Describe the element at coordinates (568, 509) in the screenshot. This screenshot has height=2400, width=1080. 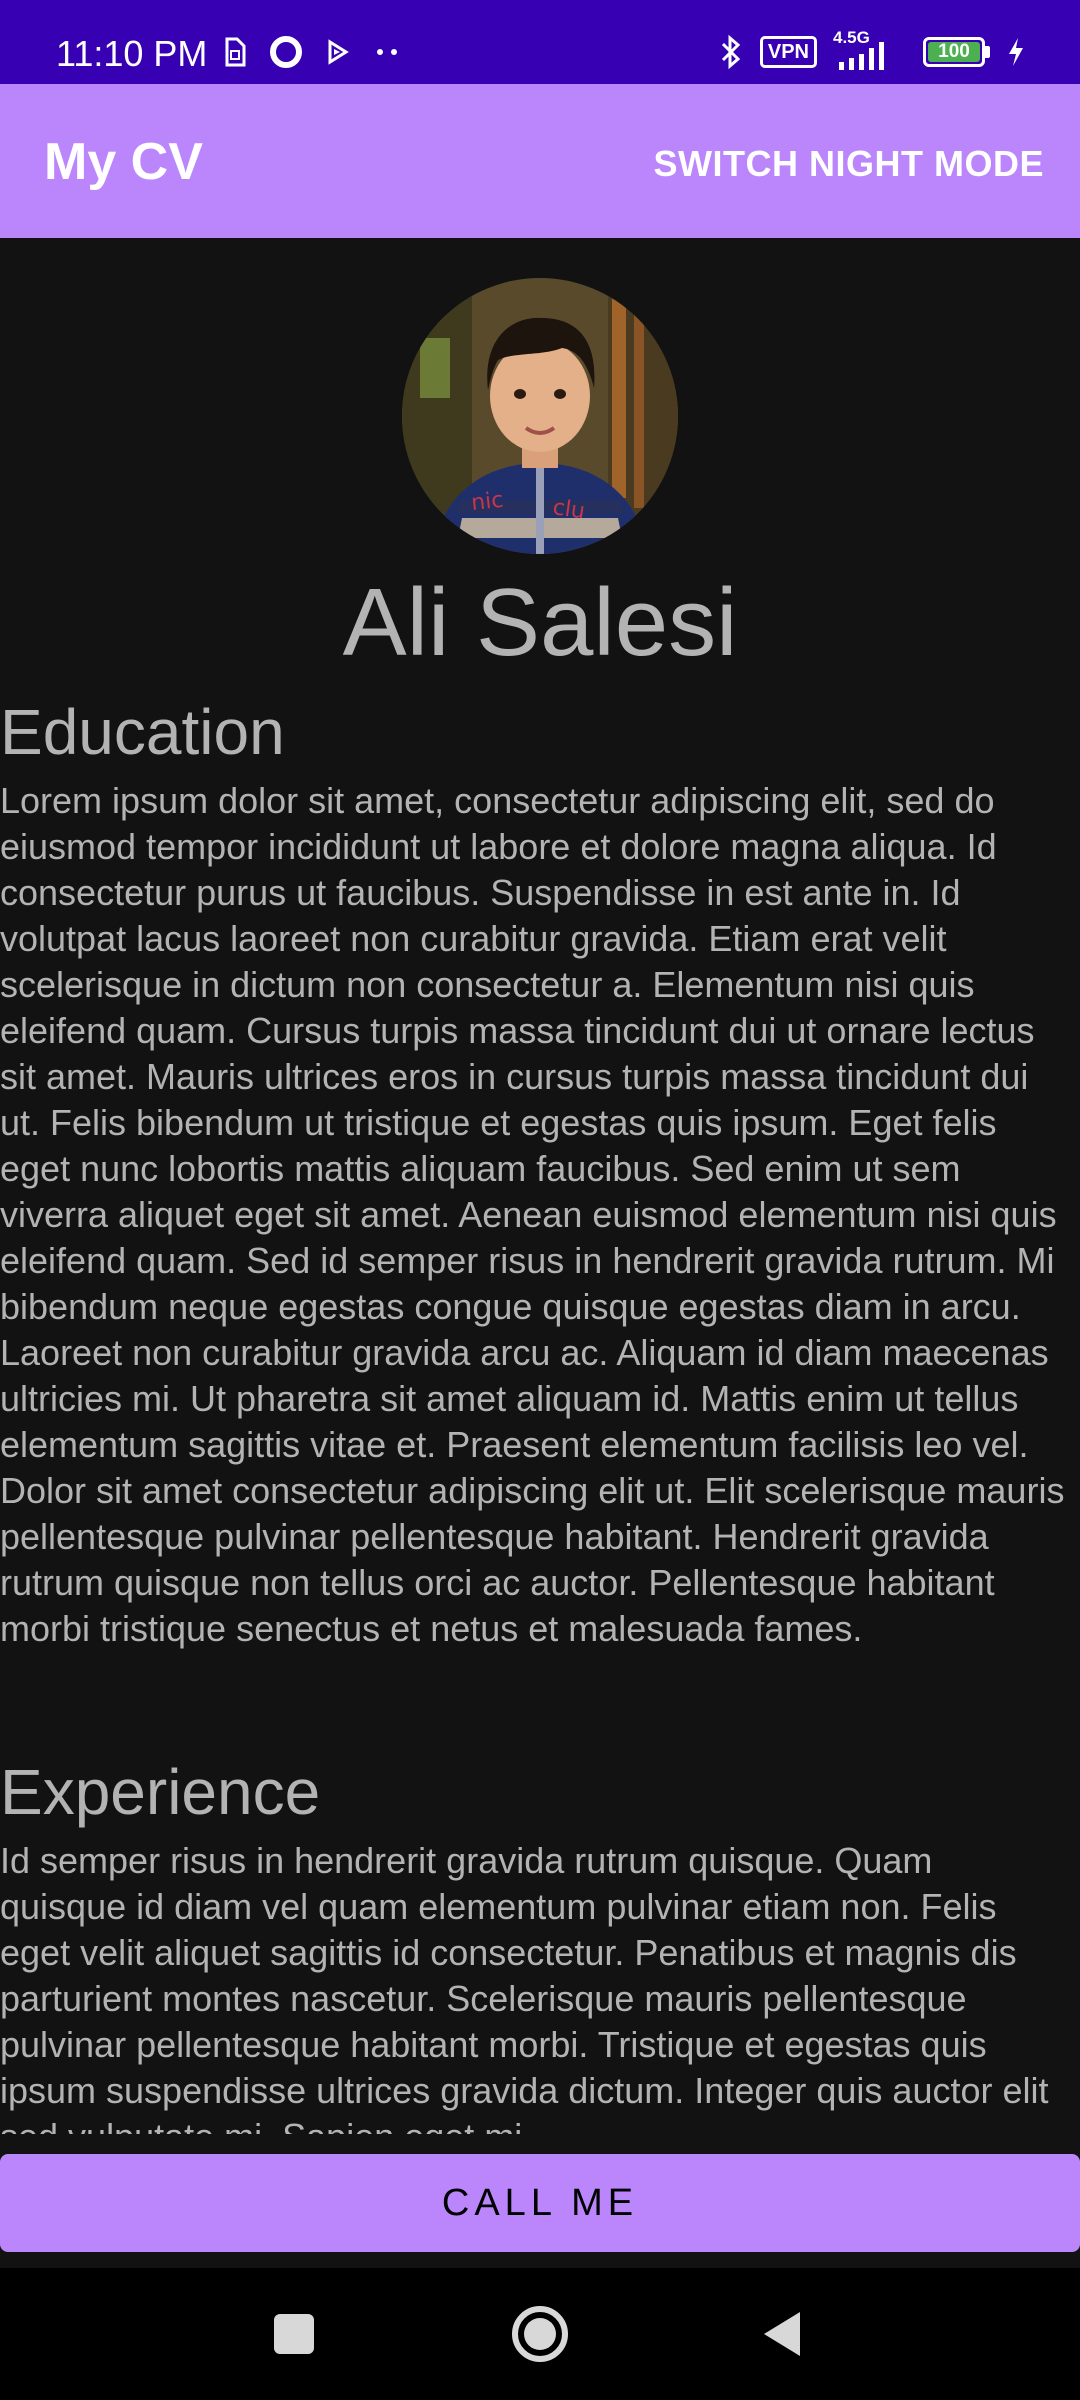
I see `svg-text: clu` at that location.